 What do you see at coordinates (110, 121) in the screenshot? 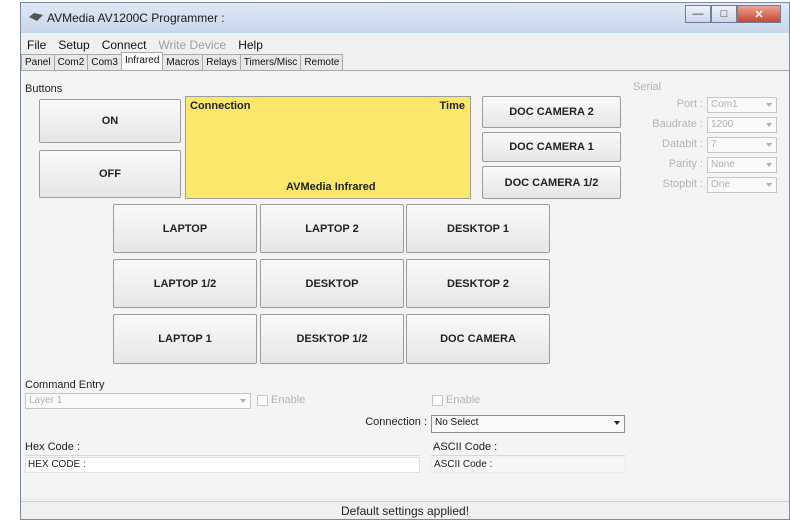
I see `on-button: ON` at bounding box center [110, 121].